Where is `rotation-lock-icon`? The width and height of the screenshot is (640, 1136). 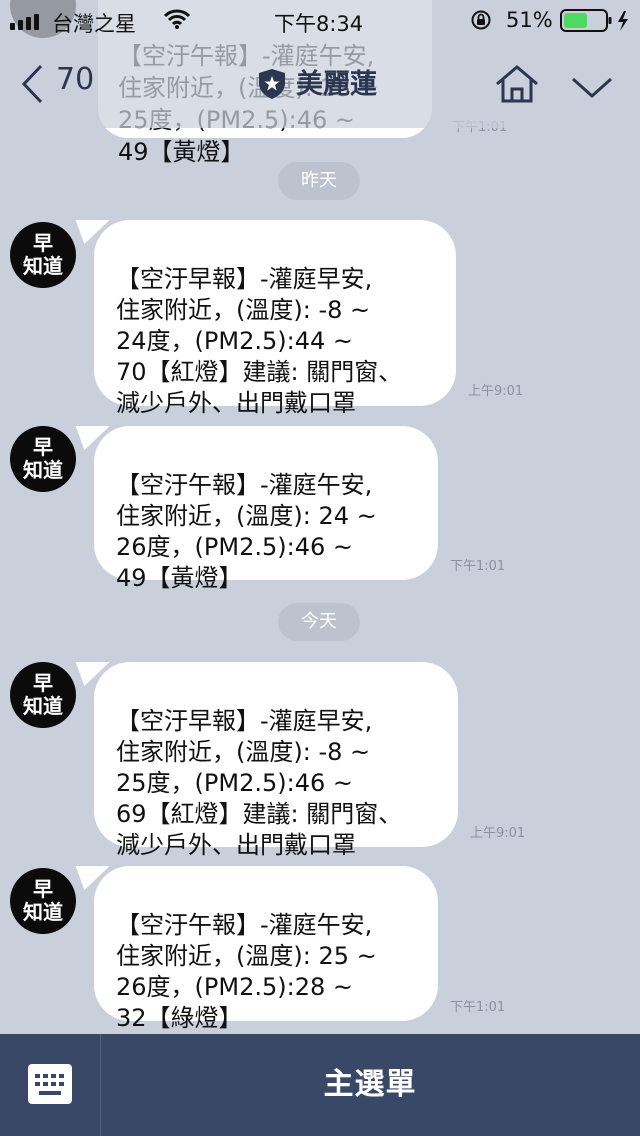 rotation-lock-icon is located at coordinates (481, 20).